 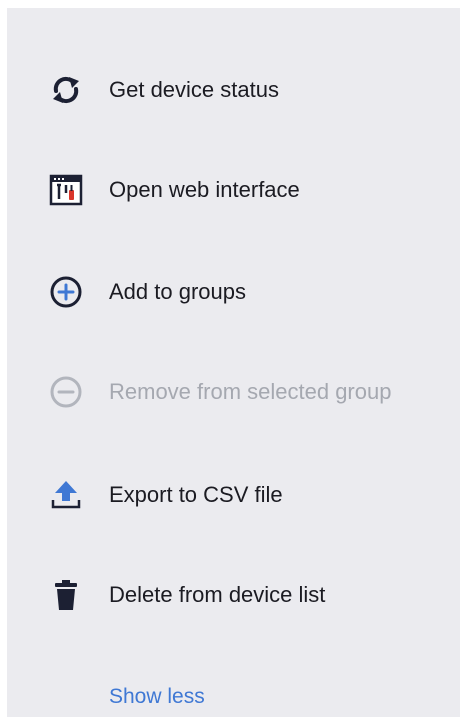 I want to click on web-interface-icon, so click(x=66, y=190).